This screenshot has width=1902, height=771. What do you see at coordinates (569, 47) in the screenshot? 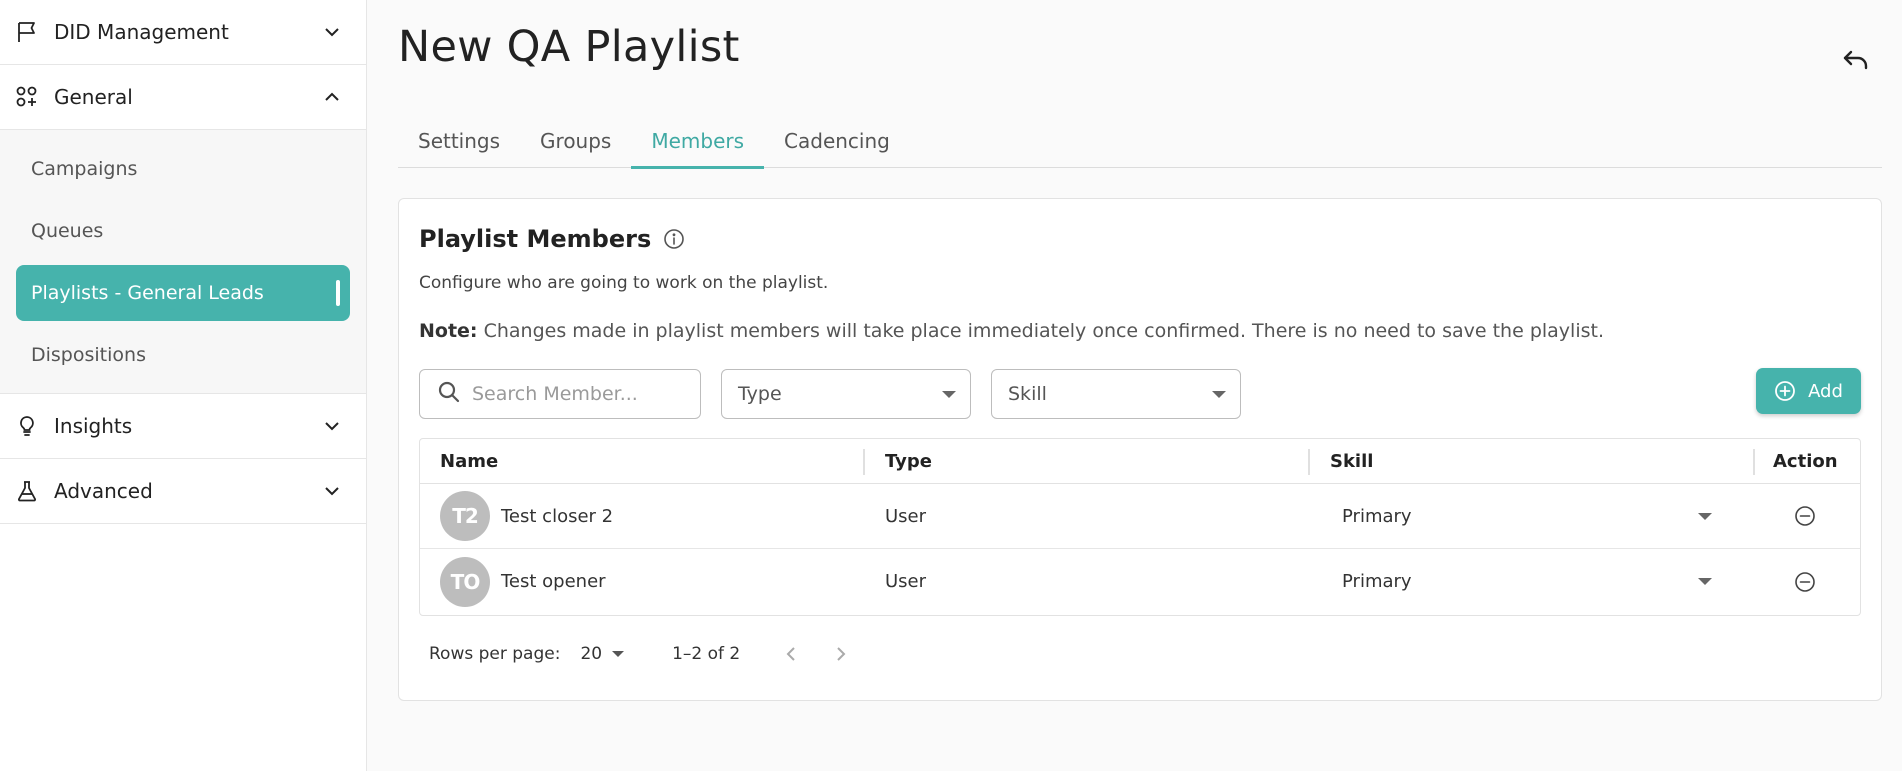
I see `page-title: New QA Playlist` at bounding box center [569, 47].